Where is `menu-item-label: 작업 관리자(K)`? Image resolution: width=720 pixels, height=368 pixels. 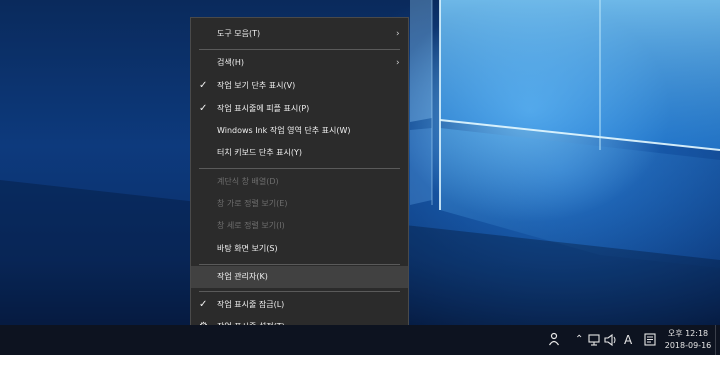 menu-item-label: 작업 관리자(K) is located at coordinates (242, 276).